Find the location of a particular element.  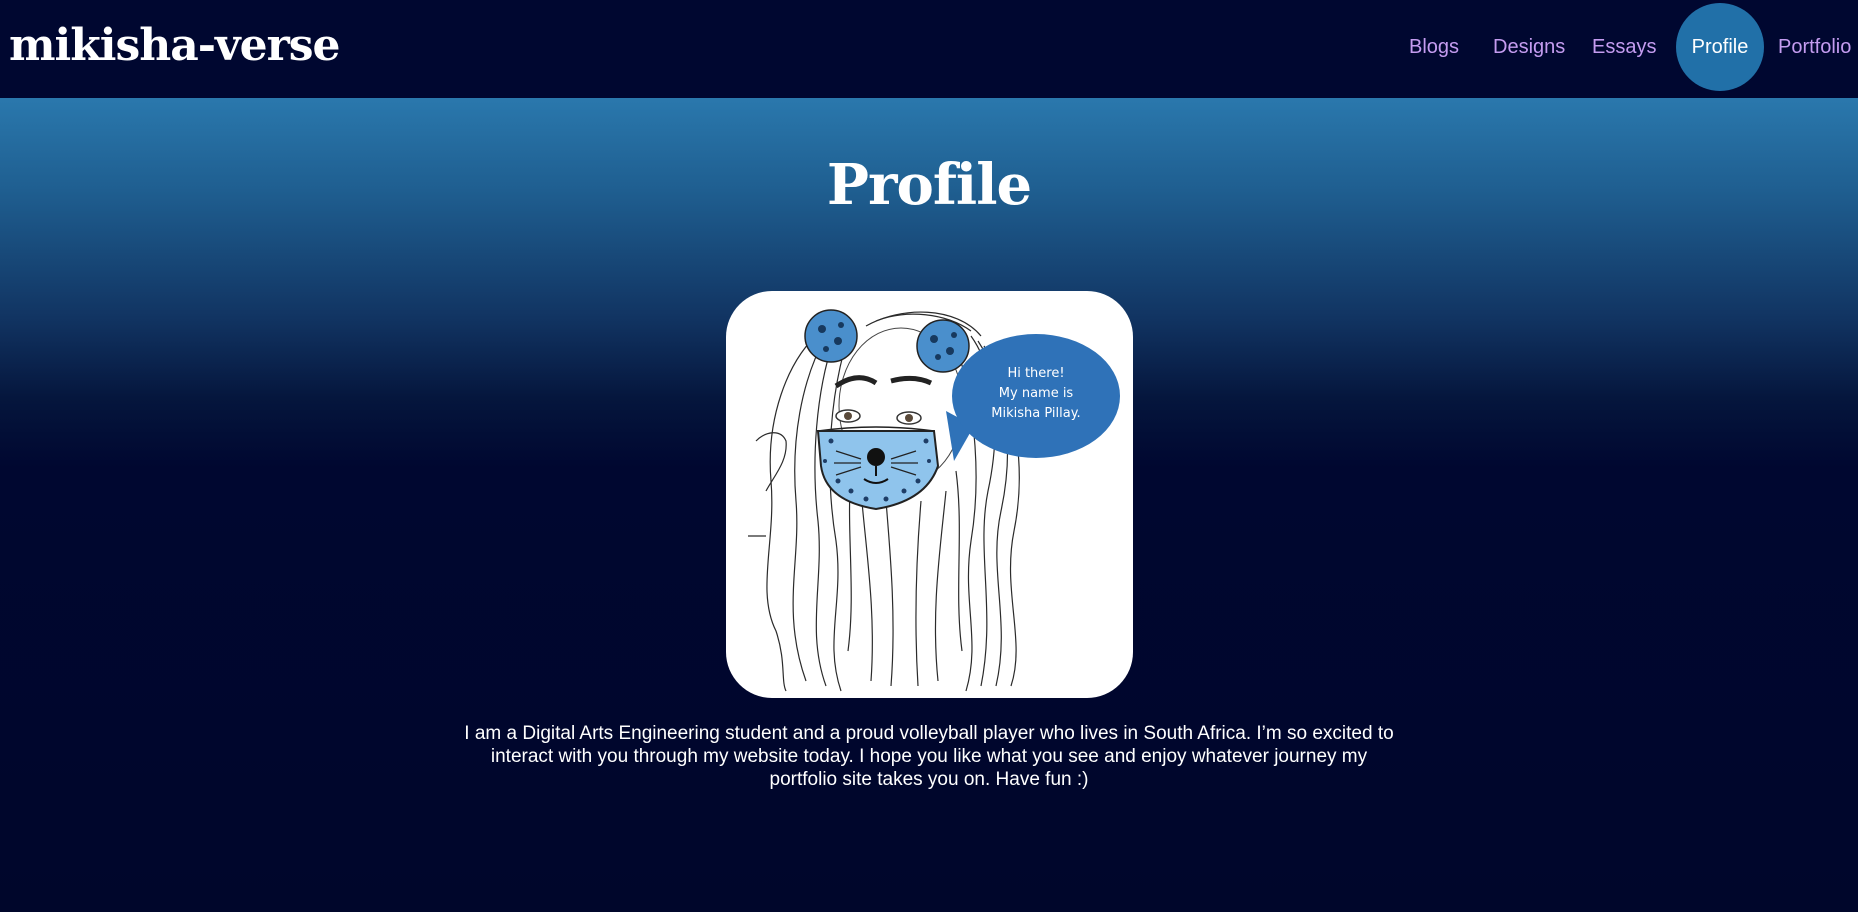

site-logo-text: mikisha-verse is located at coordinates (175, 46).